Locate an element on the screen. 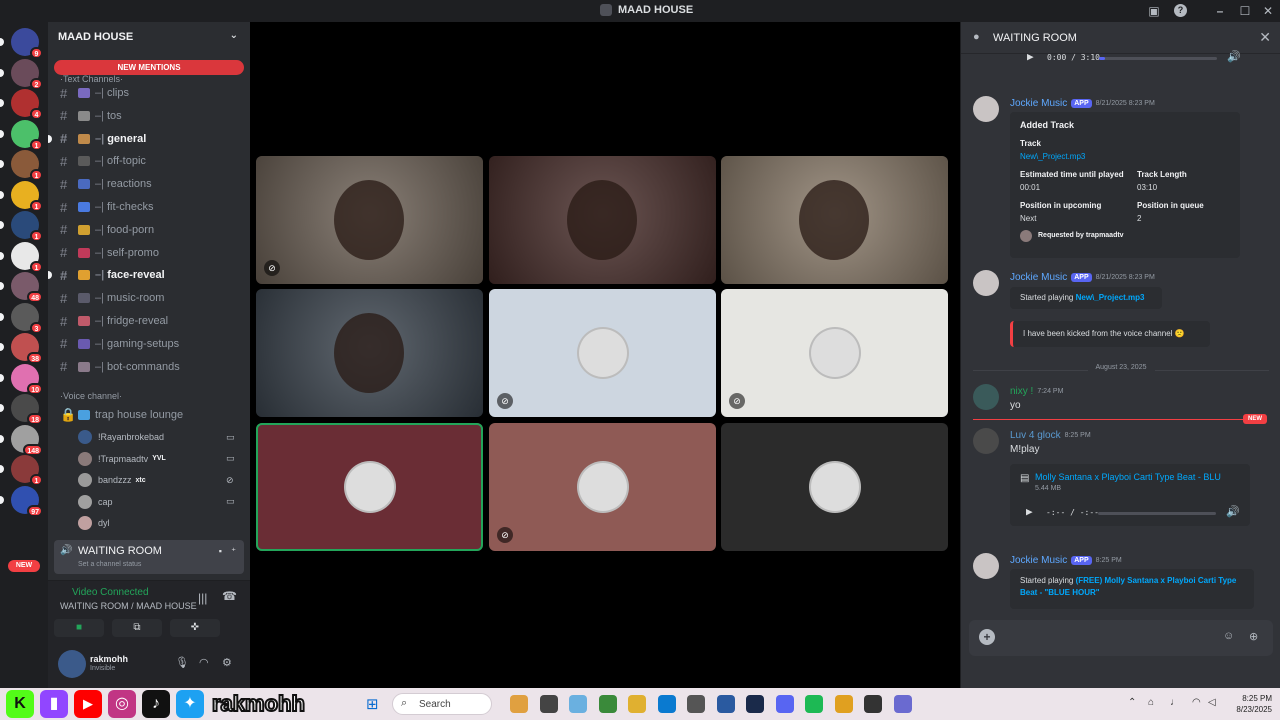 Image resolution: width=1280 pixels, height=720 pixels. server-icon: 4 is located at coordinates (27, 104).